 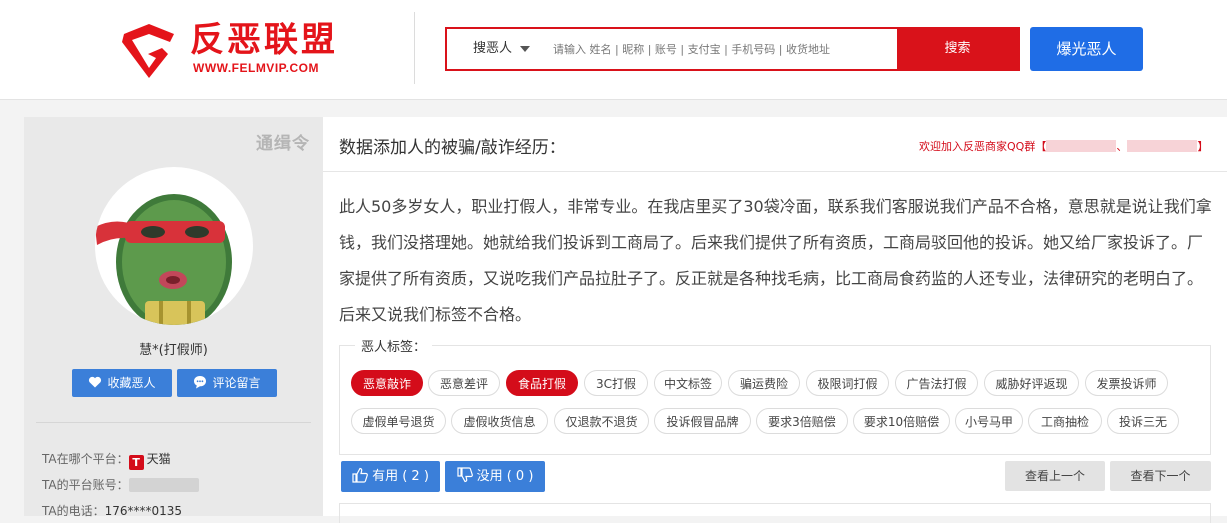 What do you see at coordinates (387, 383) in the screenshot?
I see `tag-chip: 恶意敲诈` at bounding box center [387, 383].